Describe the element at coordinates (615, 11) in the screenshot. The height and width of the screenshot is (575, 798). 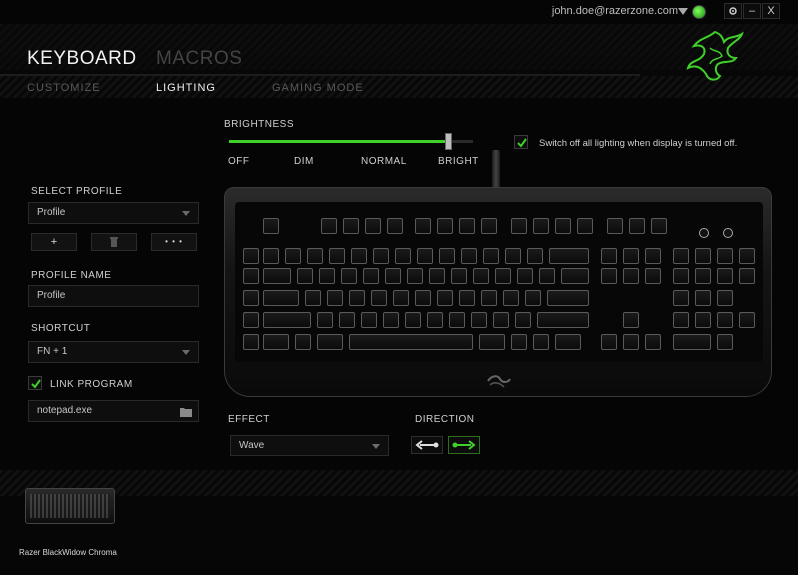
I see `account-email: john.doe@razerzone.com` at that location.